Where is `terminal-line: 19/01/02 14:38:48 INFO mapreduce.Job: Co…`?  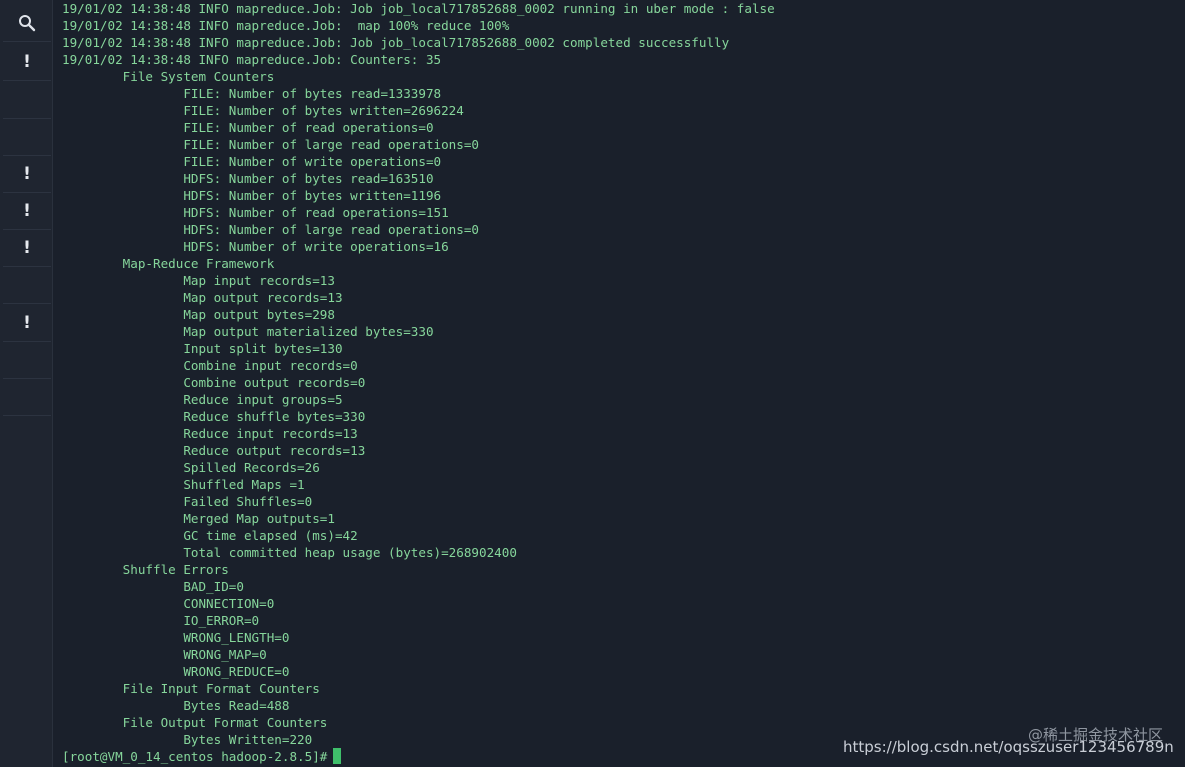 terminal-line: 19/01/02 14:38:48 INFO mapreduce.Job: Co… is located at coordinates (252, 59).